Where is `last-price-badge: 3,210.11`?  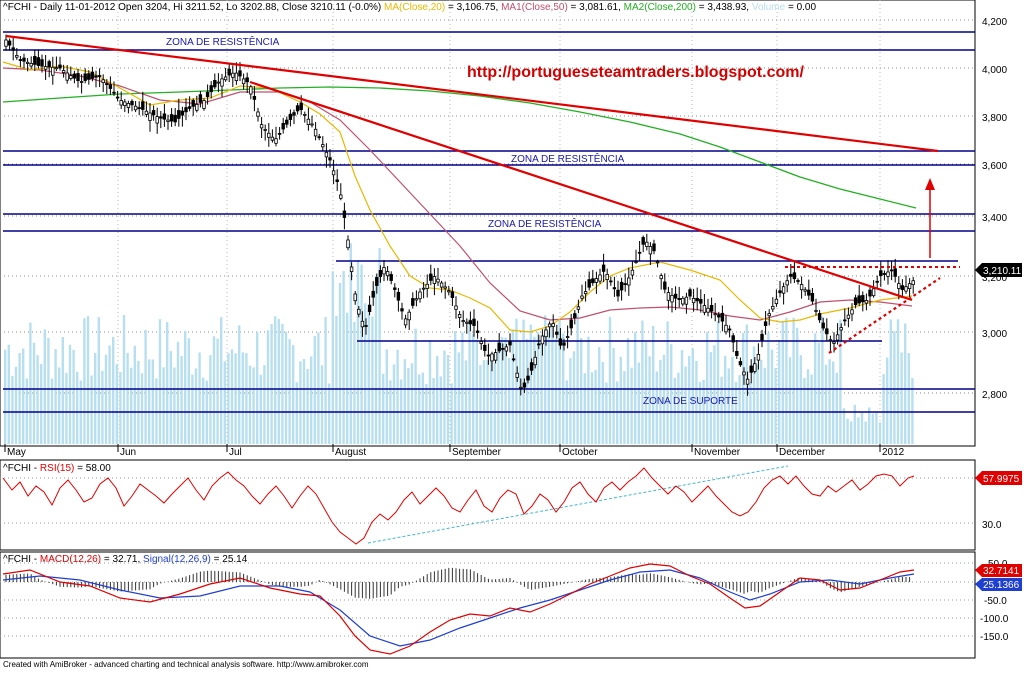
last-price-badge: 3,210.11 is located at coordinates (998, 270).